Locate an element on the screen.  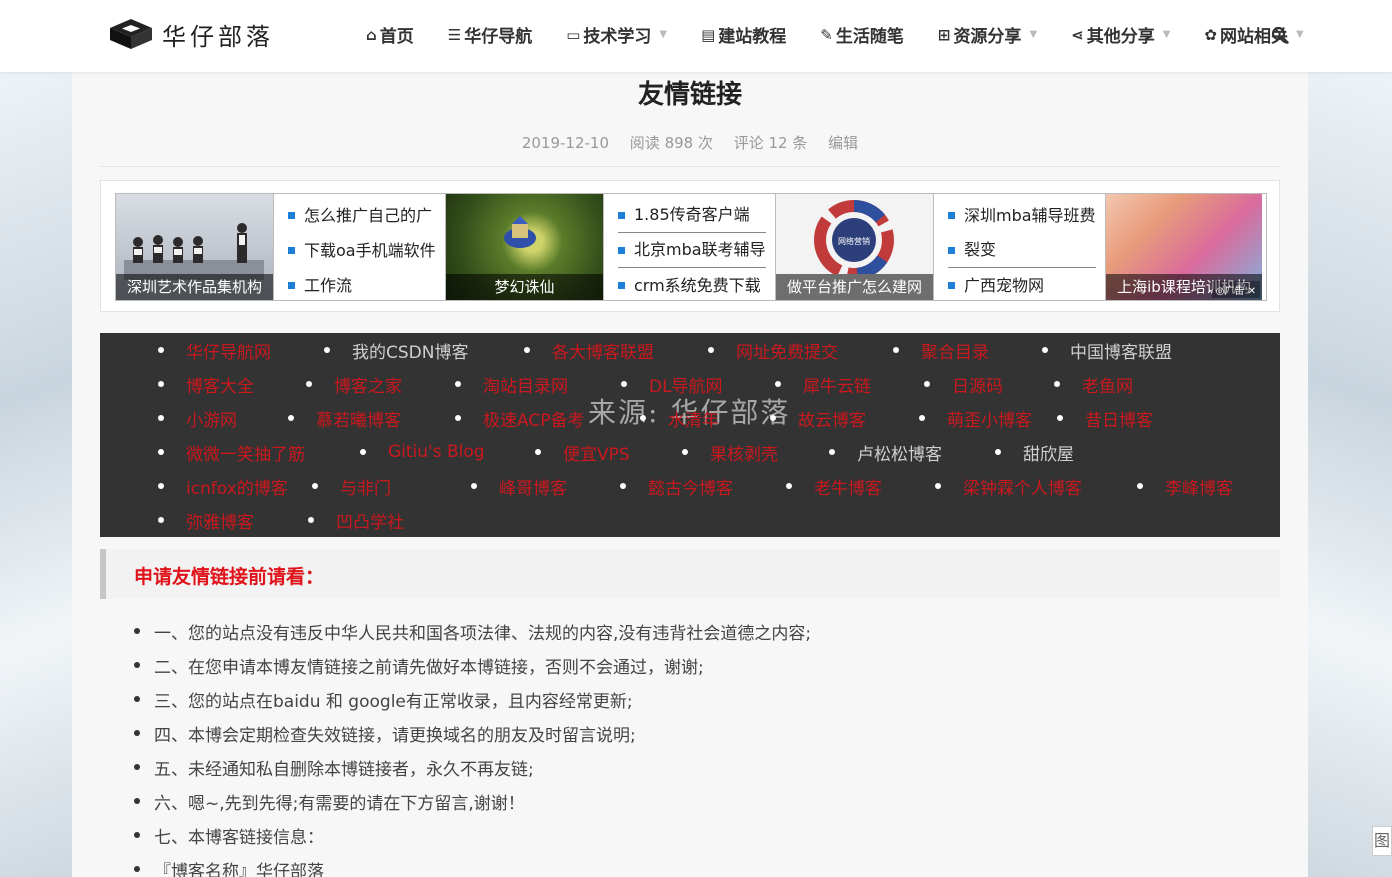
friend-link: 网址免费提交 is located at coordinates (773, 350).